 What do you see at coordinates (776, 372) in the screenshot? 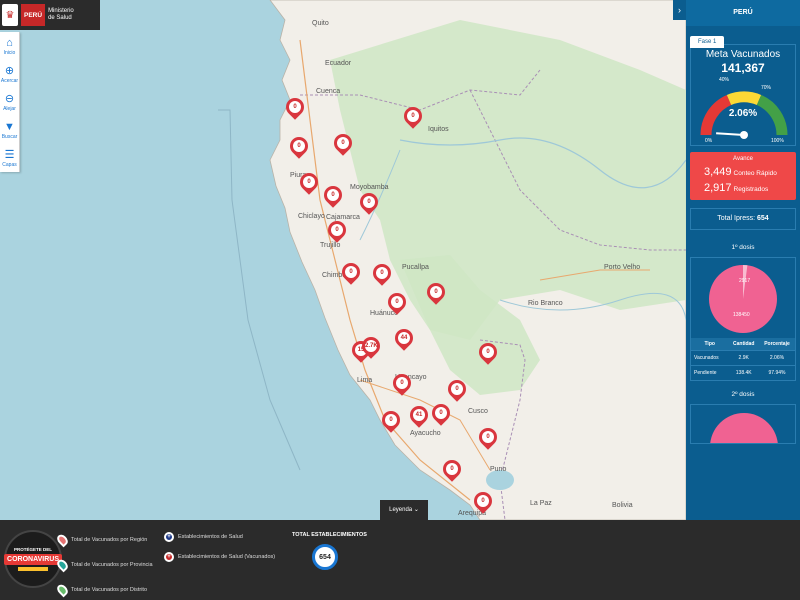
I see `table-cell: 97.94%` at bounding box center [776, 372].